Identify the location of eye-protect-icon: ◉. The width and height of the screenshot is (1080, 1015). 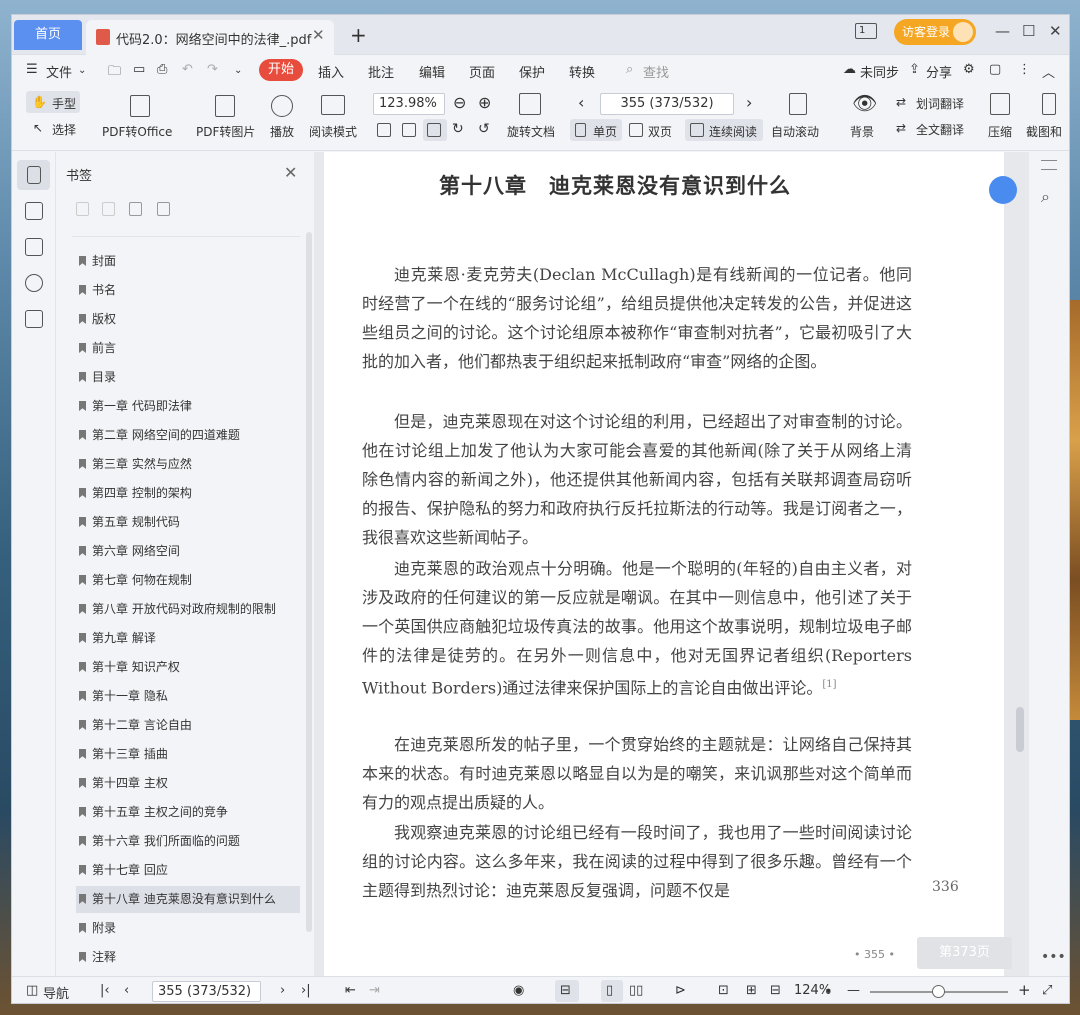
(518, 990).